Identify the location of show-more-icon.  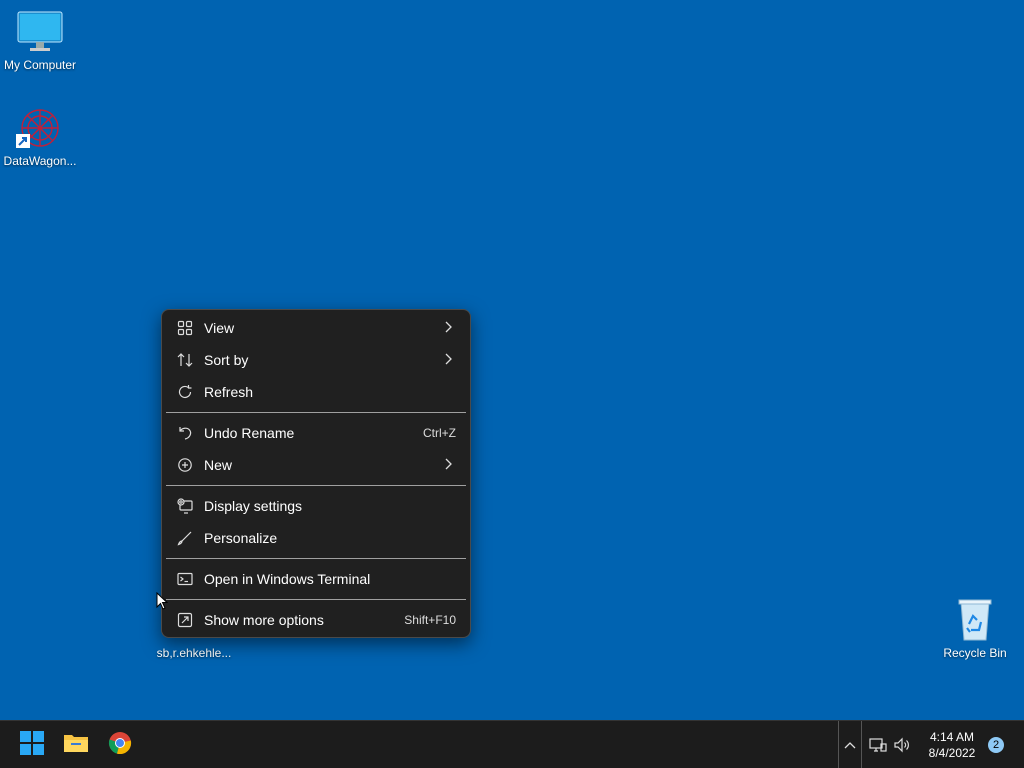
(185, 620).